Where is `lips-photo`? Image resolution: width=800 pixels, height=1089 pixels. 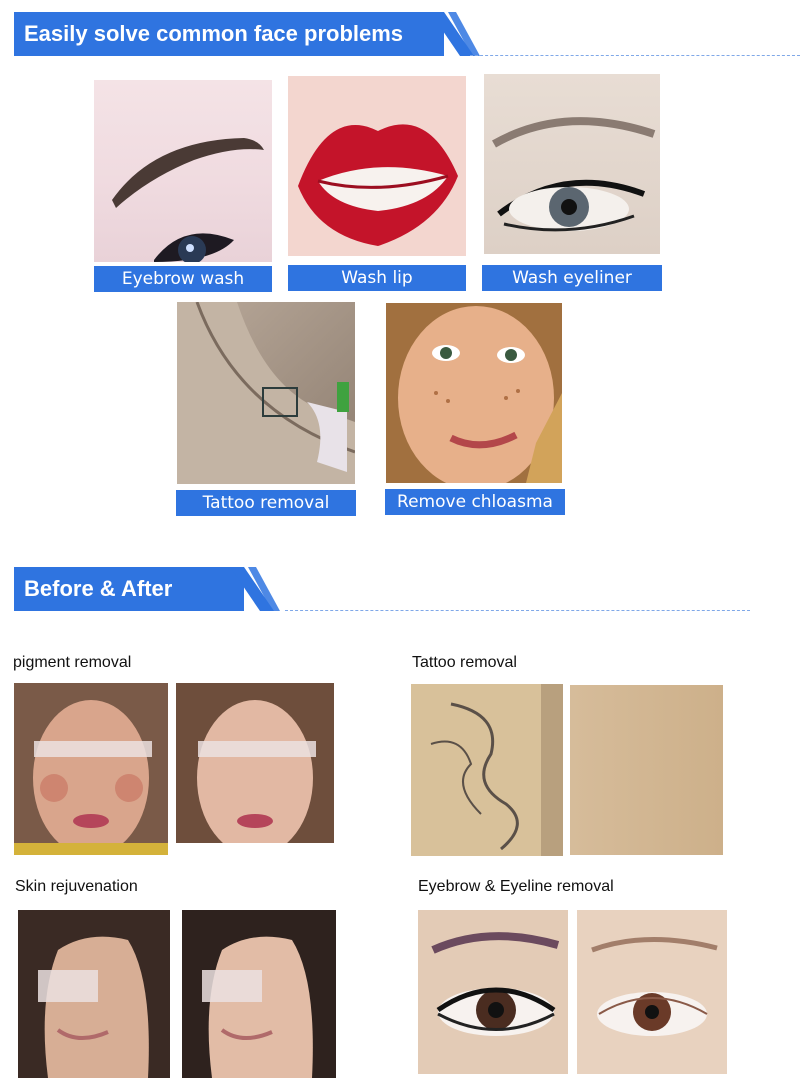 lips-photo is located at coordinates (377, 166).